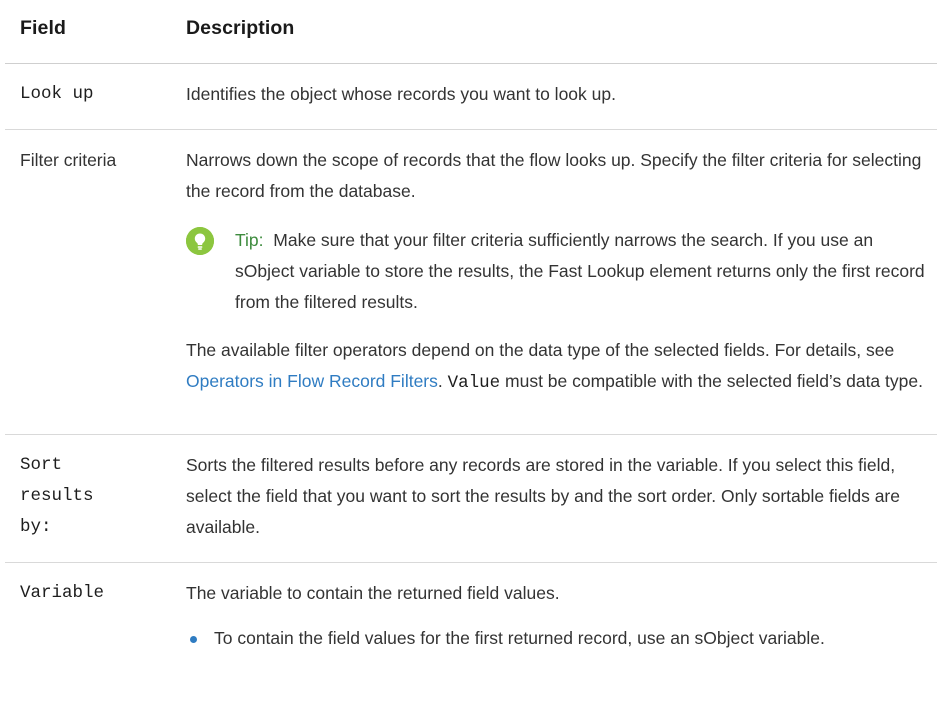 Image resolution: width=941 pixels, height=713 pixels. What do you see at coordinates (312, 381) in the screenshot?
I see `operators-in-flow-record-filters-link: Operators in Flow Record Filters` at bounding box center [312, 381].